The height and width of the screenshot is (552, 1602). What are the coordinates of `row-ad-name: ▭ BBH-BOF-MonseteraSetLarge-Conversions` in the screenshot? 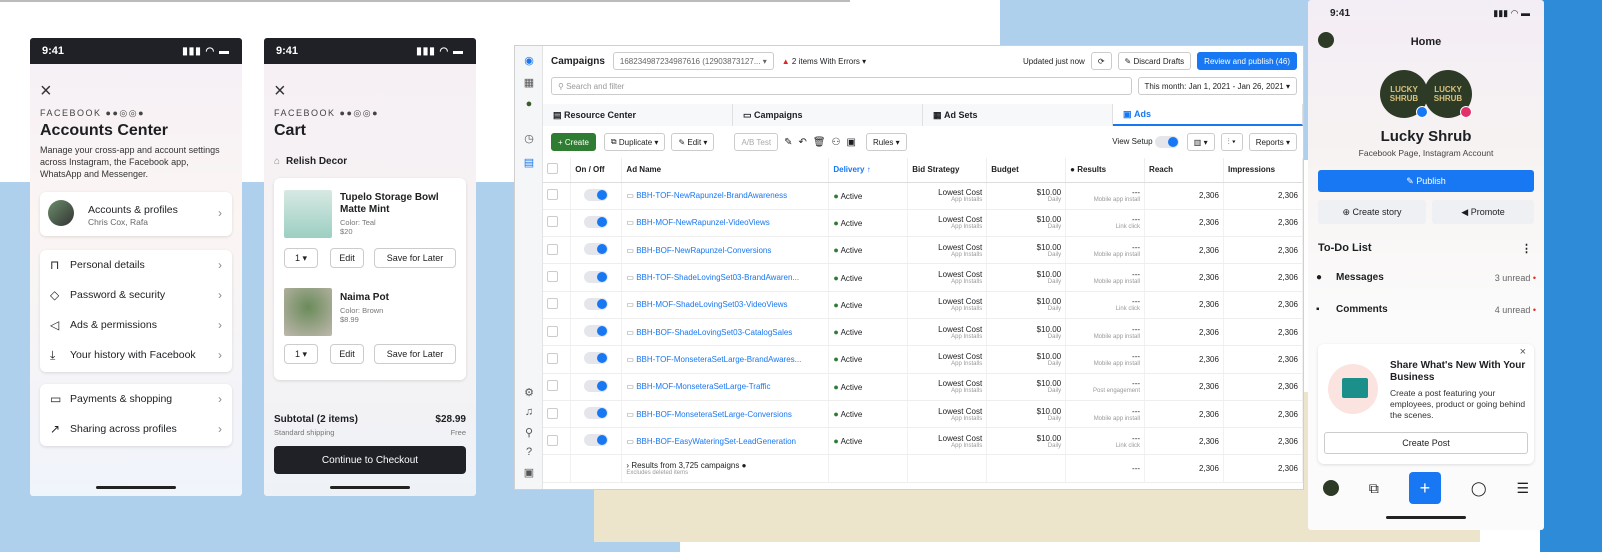 It's located at (725, 414).